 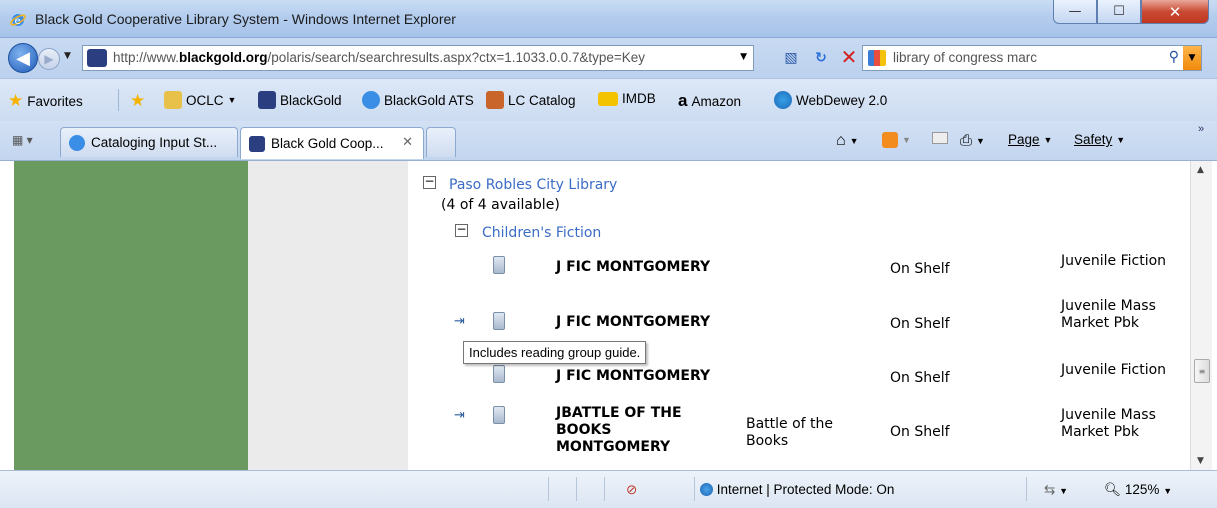 I want to click on folder-icon, so click(x=173, y=100).